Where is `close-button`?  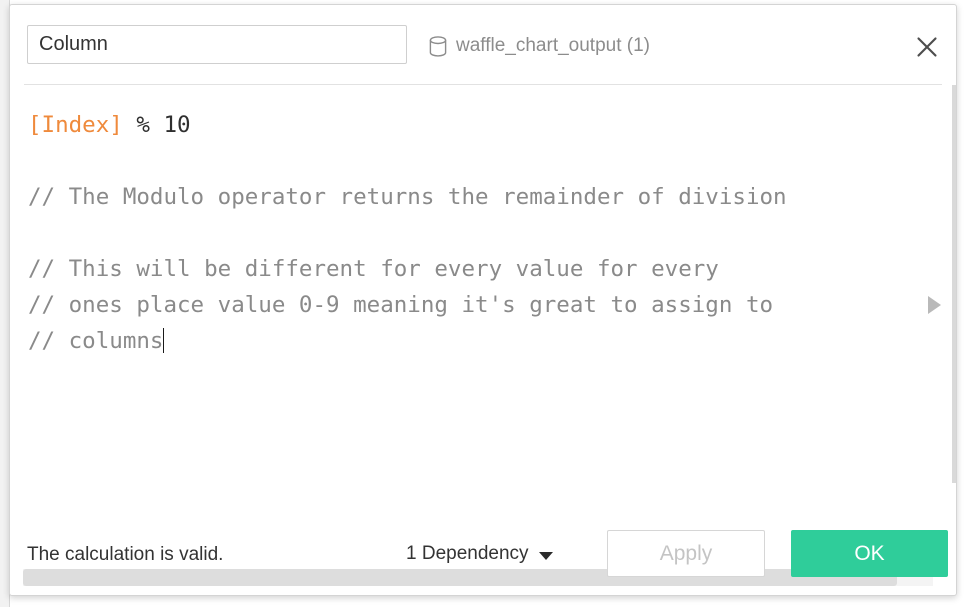 close-button is located at coordinates (927, 47).